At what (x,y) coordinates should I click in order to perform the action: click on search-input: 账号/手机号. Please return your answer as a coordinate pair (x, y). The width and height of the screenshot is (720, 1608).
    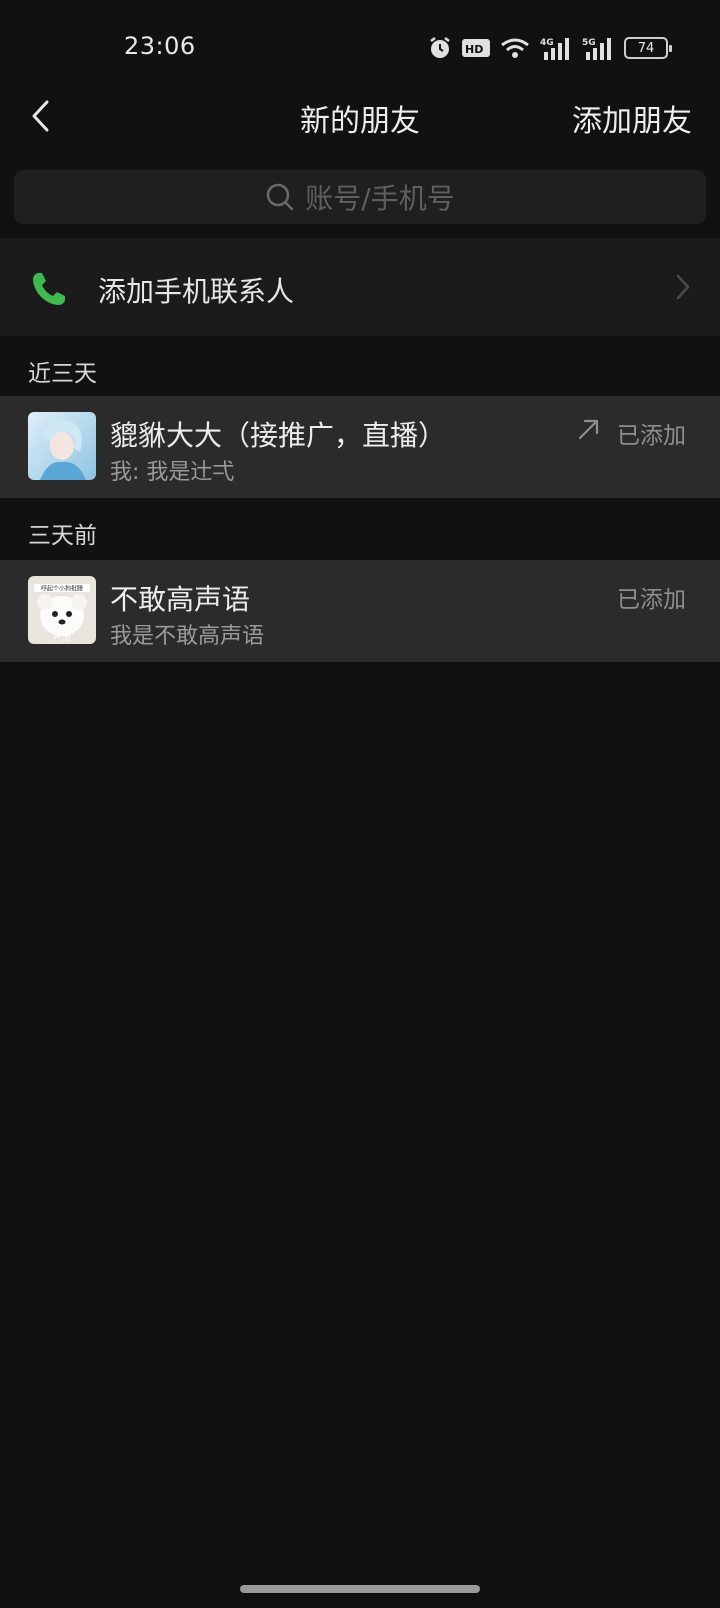
    Looking at the image, I should click on (360, 197).